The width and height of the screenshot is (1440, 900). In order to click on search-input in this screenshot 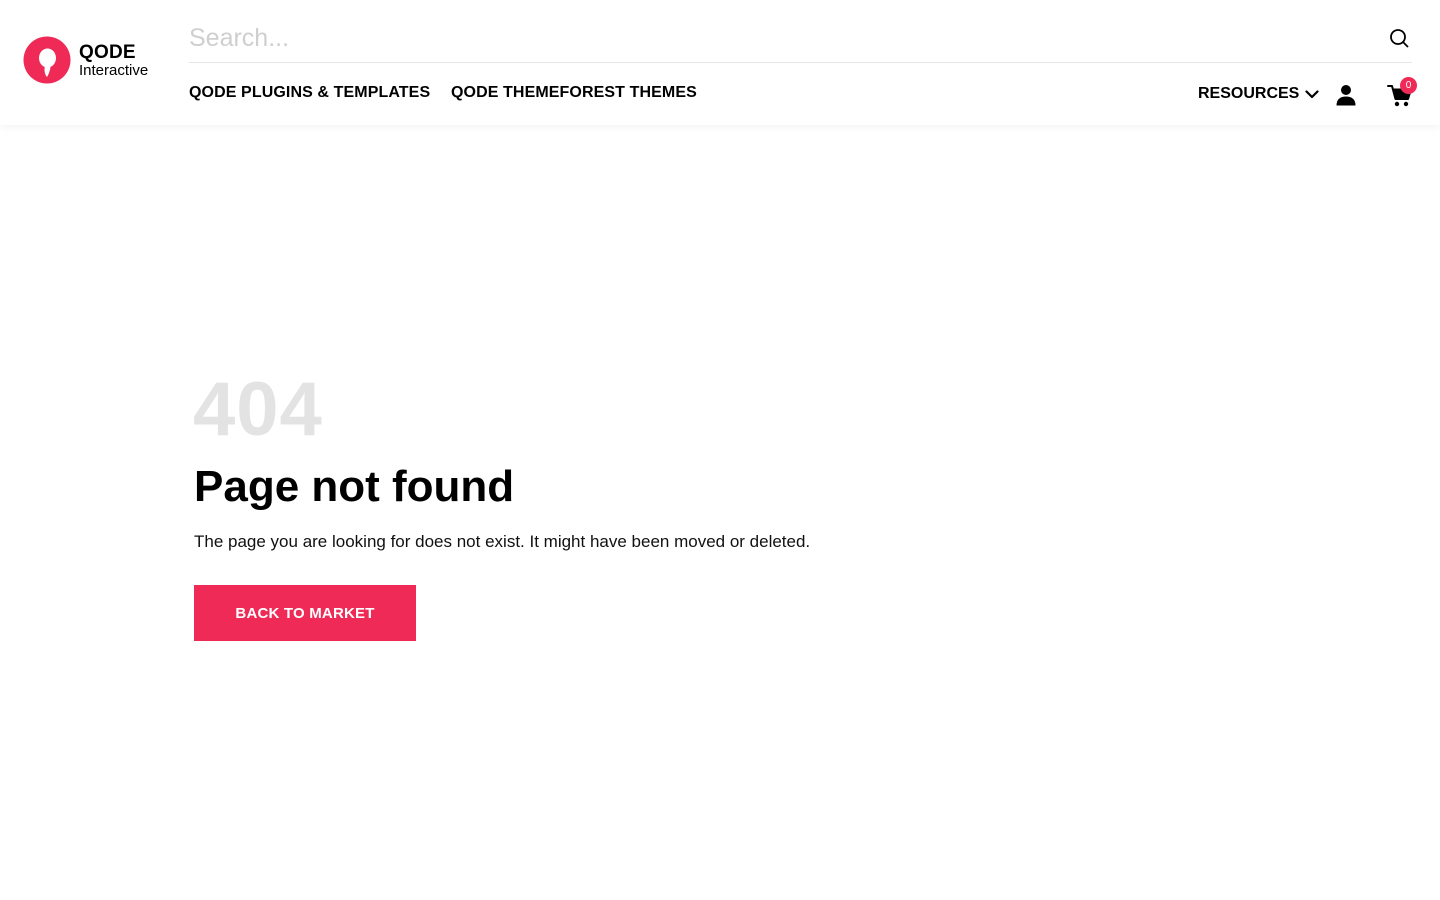, I will do `click(788, 38)`.